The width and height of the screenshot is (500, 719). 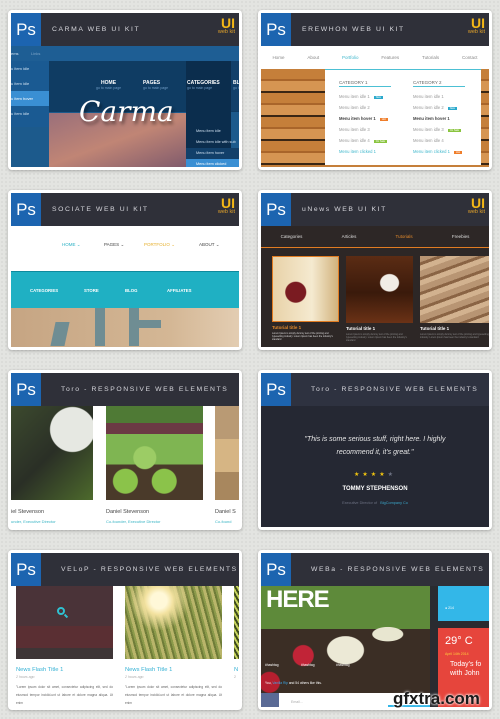 I want to click on menu-item: Menu item idle 3 On Sale, so click(x=437, y=132).